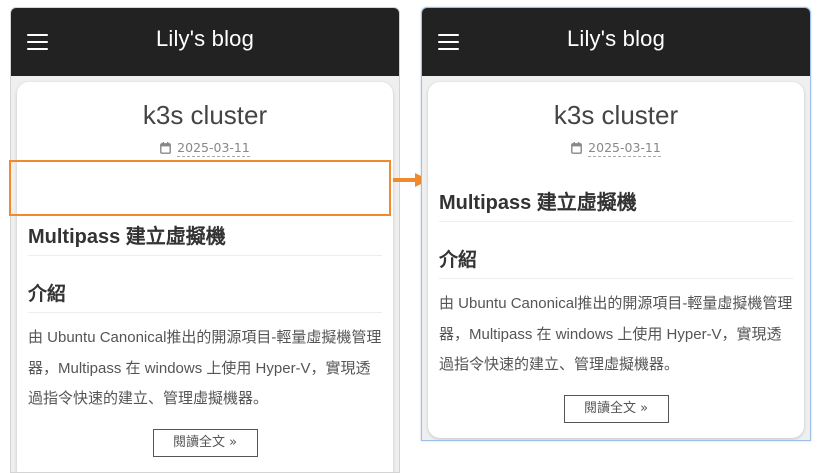 This screenshot has height=473, width=818. What do you see at coordinates (200, 188) in the screenshot?
I see `highlight-box` at bounding box center [200, 188].